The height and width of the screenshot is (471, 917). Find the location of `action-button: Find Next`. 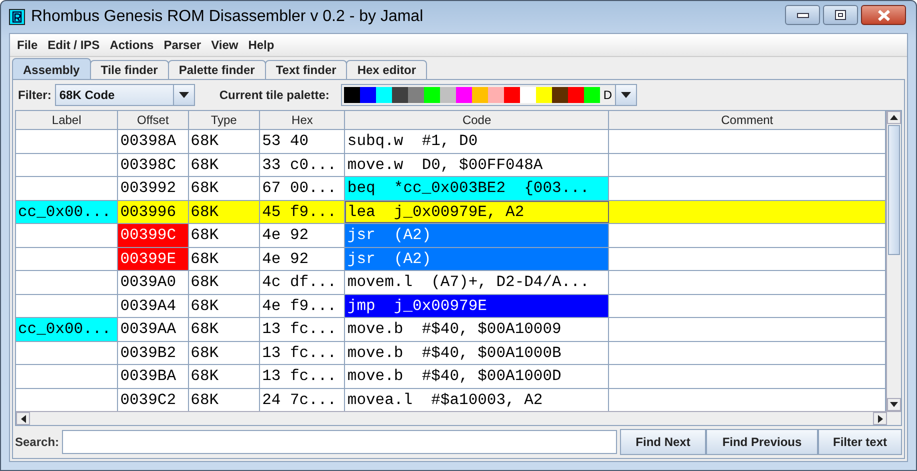

action-button: Find Next is located at coordinates (663, 442).